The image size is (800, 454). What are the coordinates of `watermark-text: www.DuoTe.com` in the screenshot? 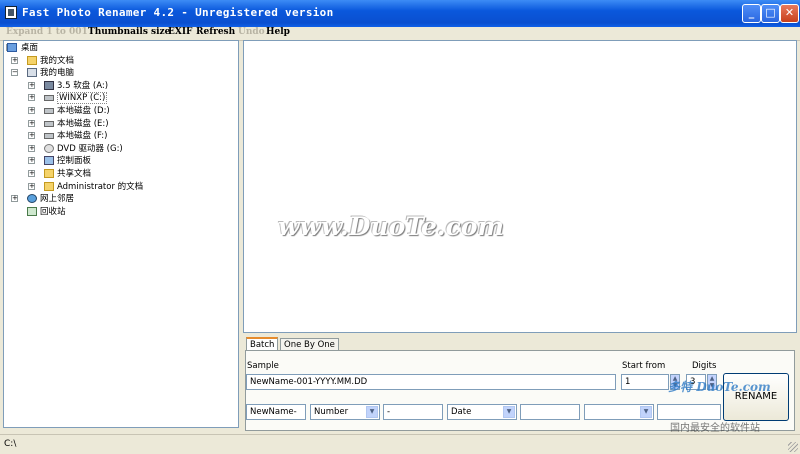 It's located at (391, 226).